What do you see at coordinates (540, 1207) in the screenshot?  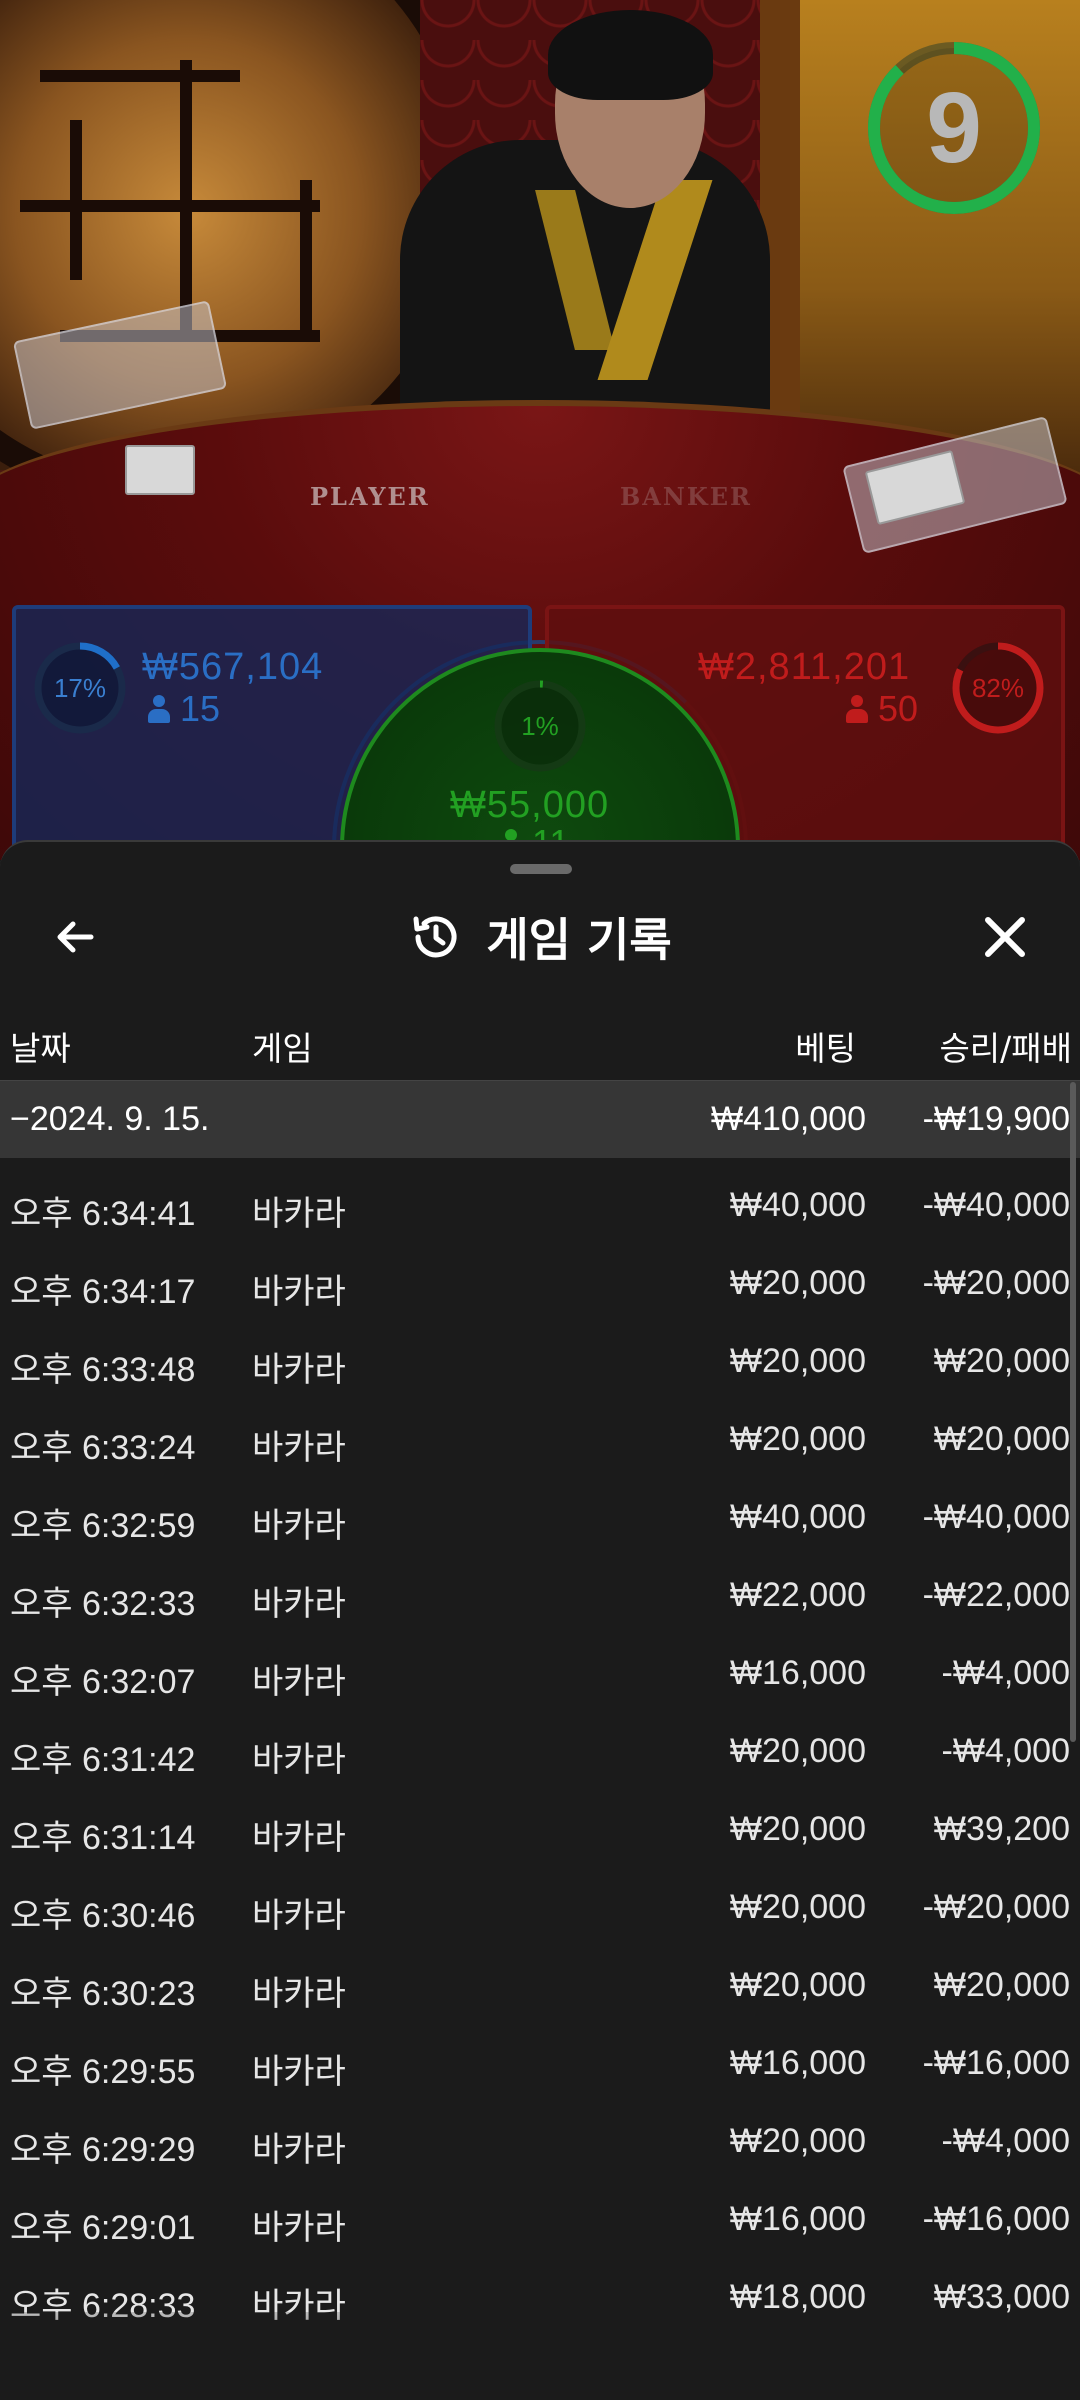 I see `history-row: 오후 6:34:41 바카라 ₩40,000 -₩40,000` at bounding box center [540, 1207].